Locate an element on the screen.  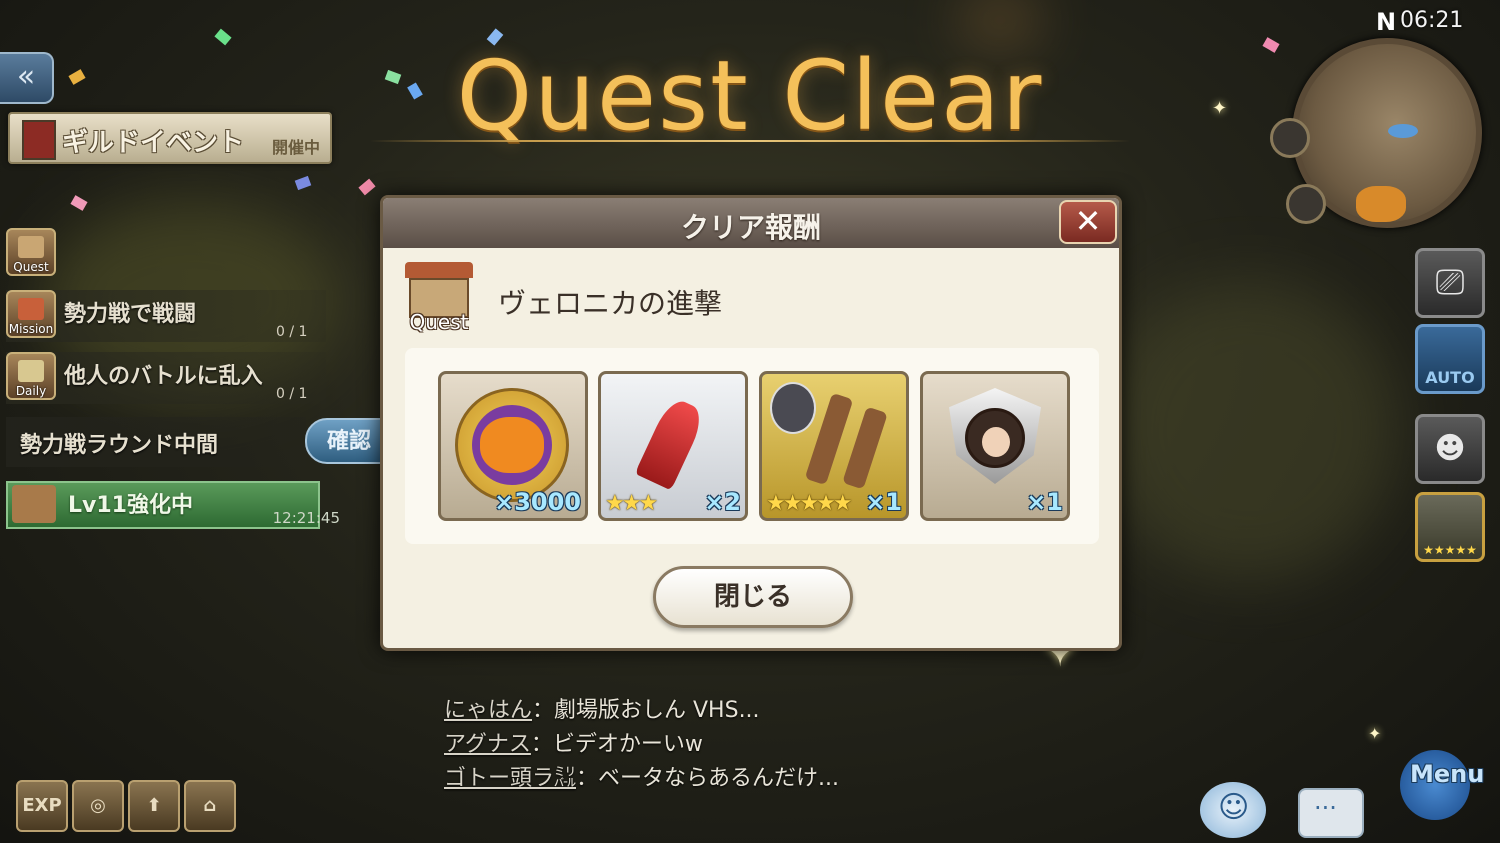
reward-item-emblem: ×1 is located at coordinates (995, 446).